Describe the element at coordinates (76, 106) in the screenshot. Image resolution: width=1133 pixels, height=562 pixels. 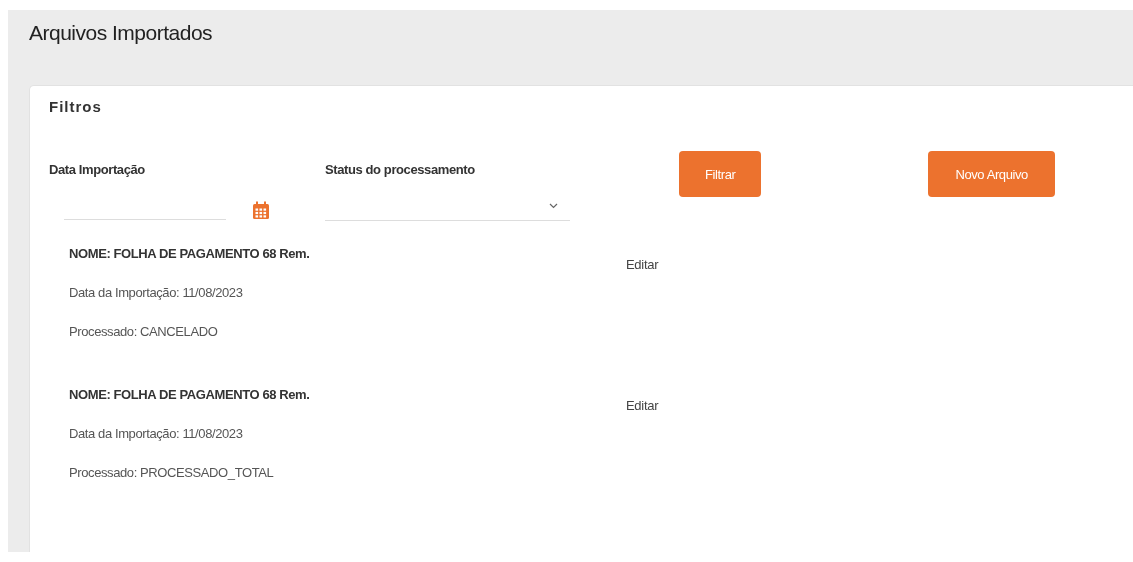
I see `section-title: Filtros` at that location.